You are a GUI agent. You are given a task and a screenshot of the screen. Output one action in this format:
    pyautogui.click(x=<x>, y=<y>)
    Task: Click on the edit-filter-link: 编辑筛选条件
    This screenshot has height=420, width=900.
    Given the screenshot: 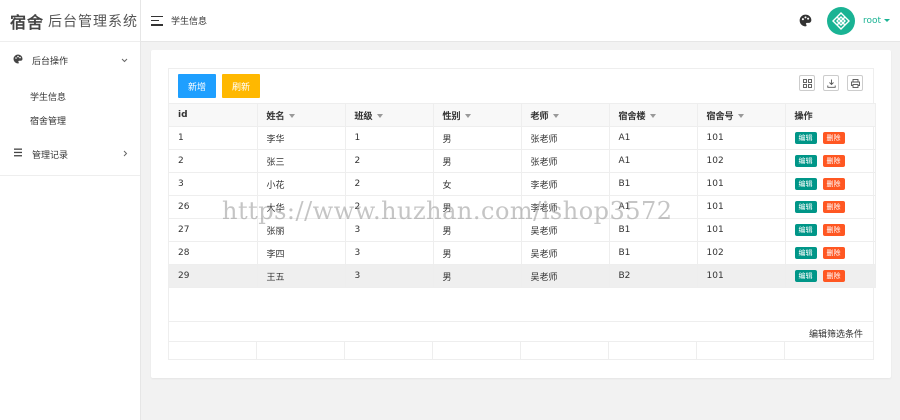 What is the action you would take?
    pyautogui.click(x=836, y=333)
    